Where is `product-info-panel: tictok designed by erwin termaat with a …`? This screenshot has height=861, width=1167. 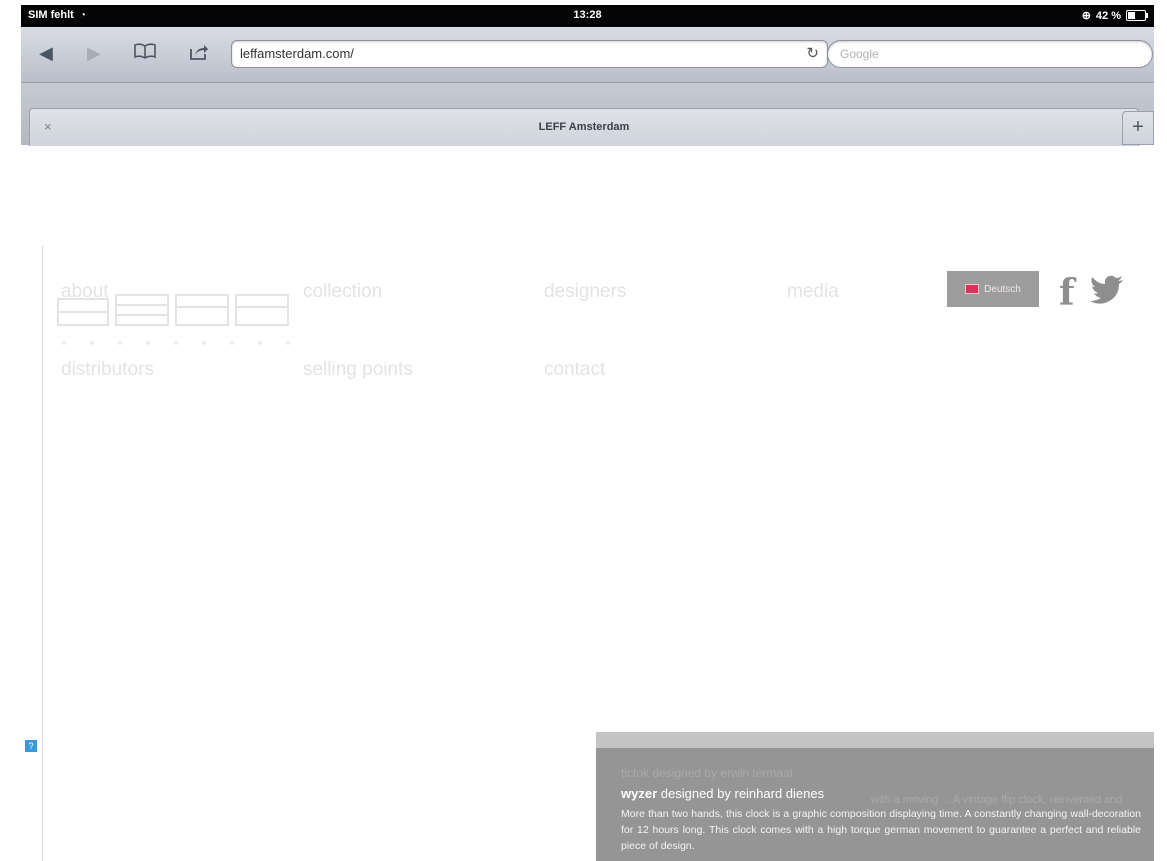
product-info-panel: tictok designed by erwin termaat with a … is located at coordinates (875, 796).